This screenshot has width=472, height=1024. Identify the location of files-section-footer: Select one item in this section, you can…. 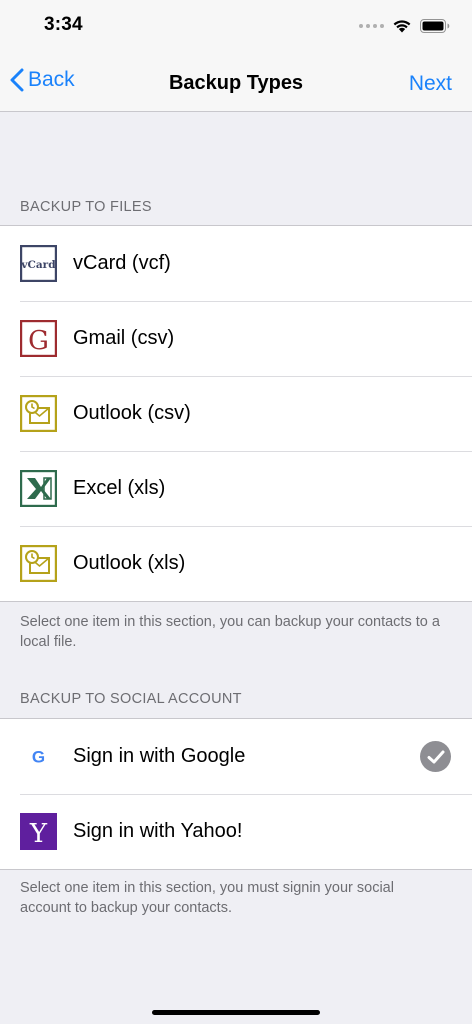
(230, 632).